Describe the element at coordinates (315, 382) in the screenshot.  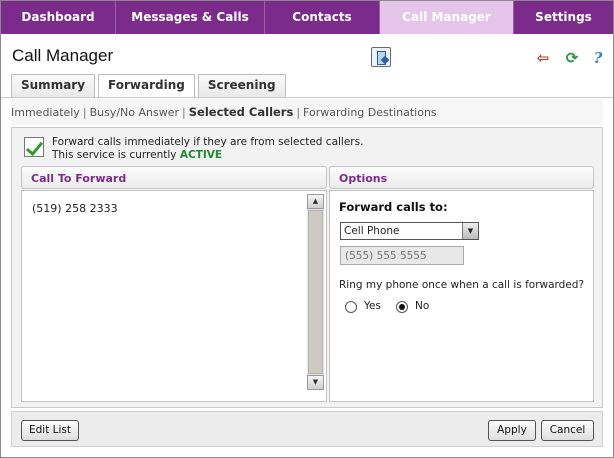
I see `scroll-down-button: ▼` at that location.